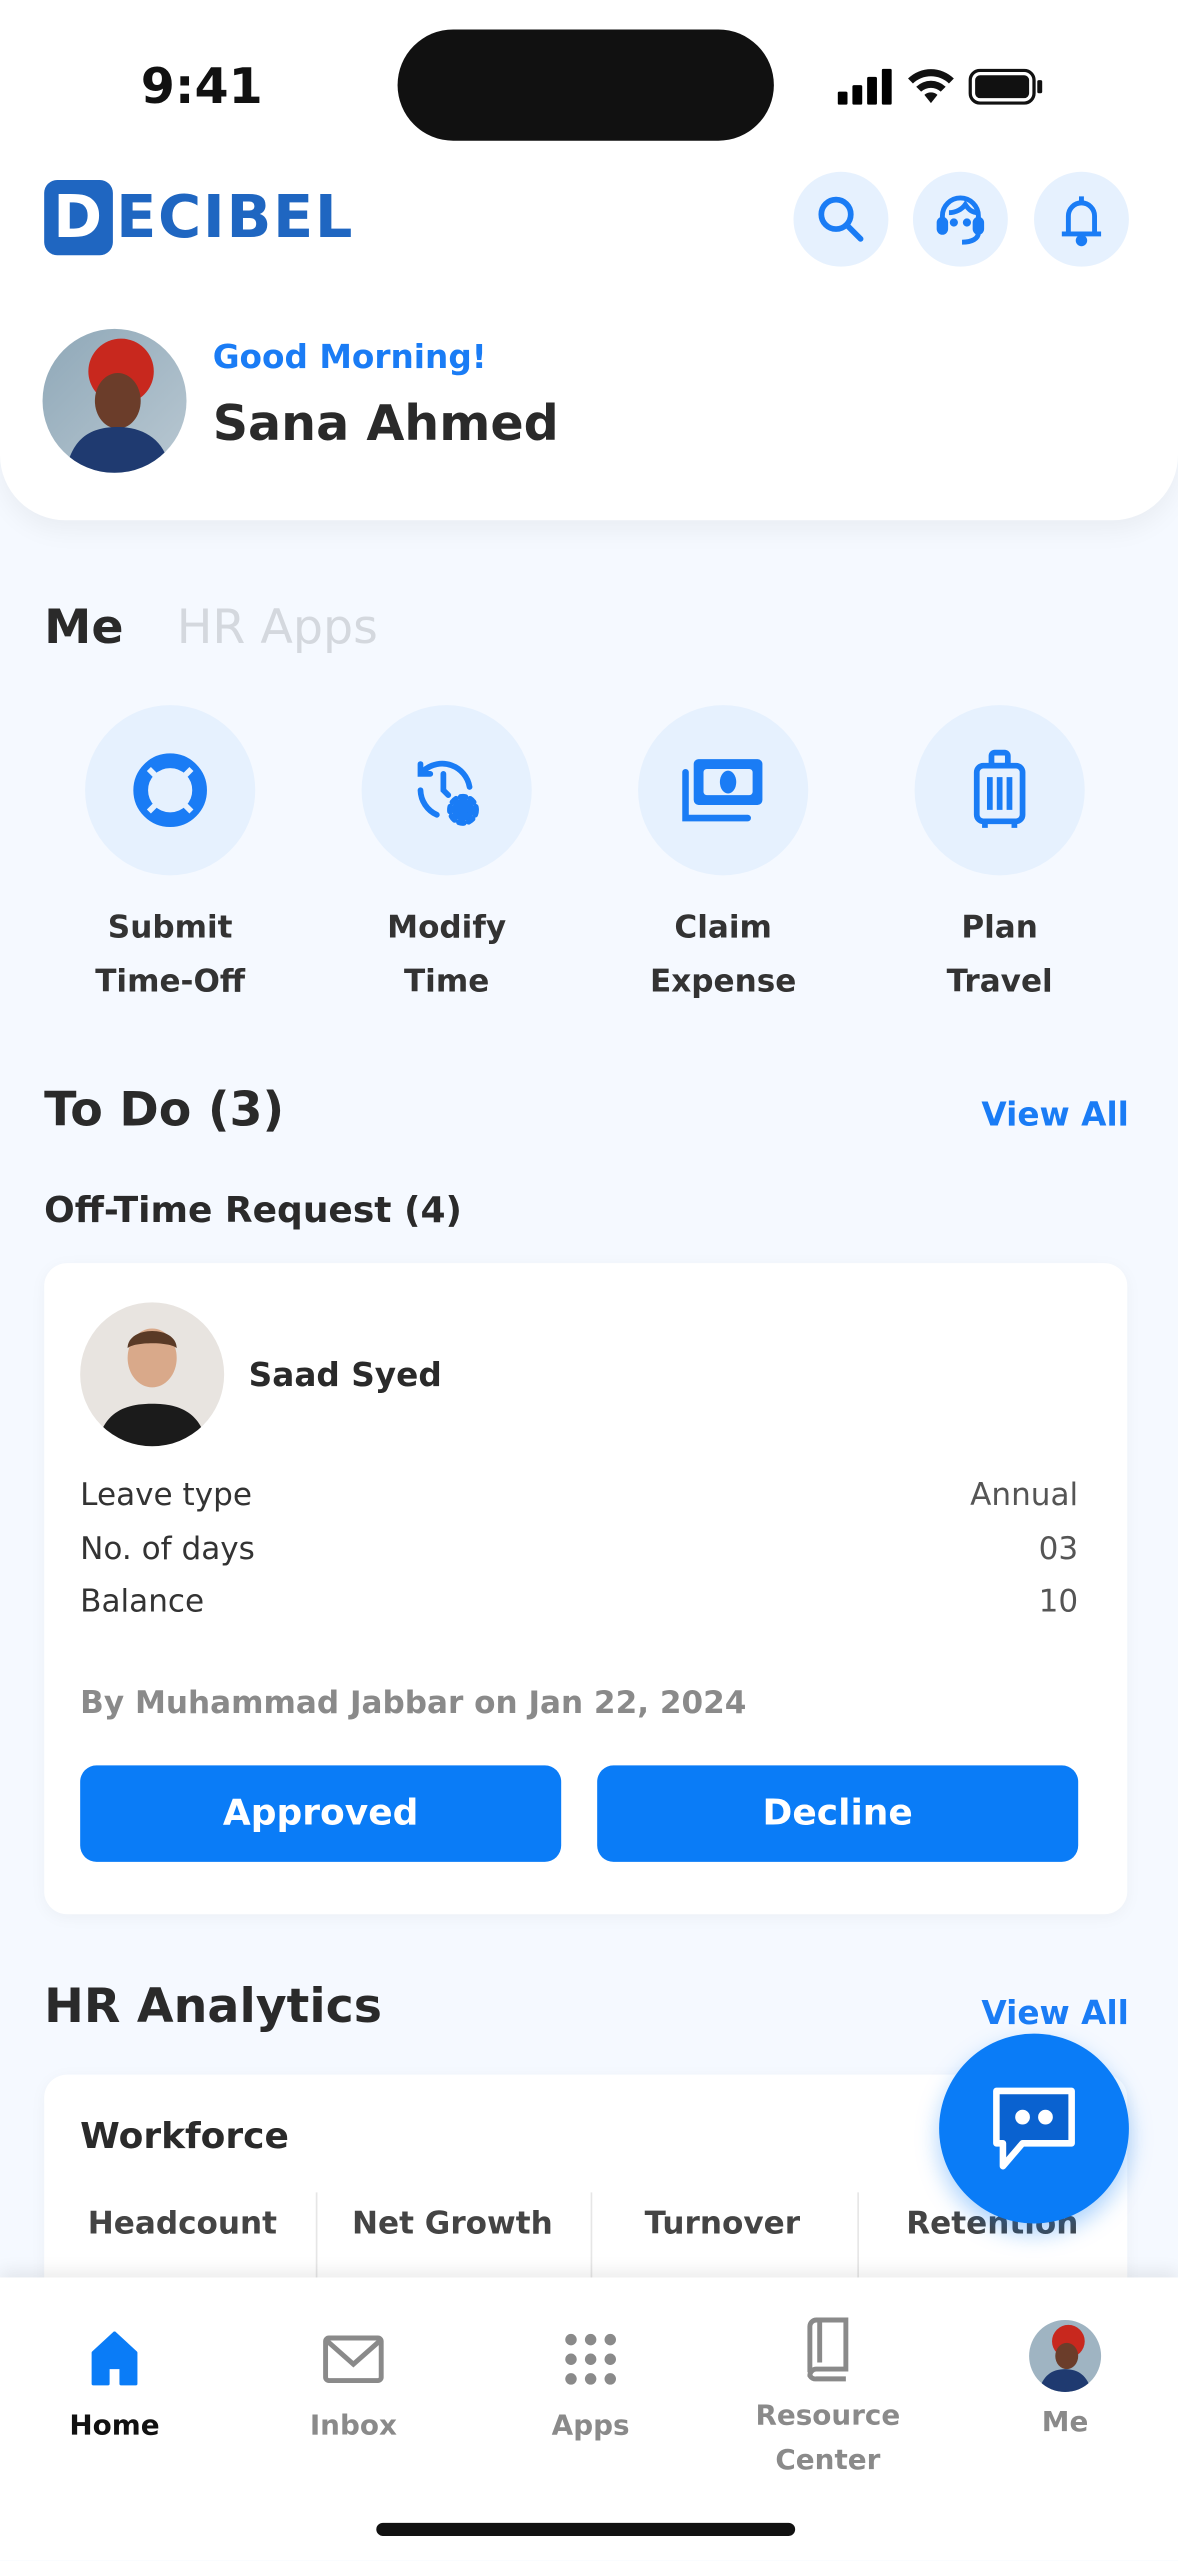  What do you see at coordinates (722, 790) in the screenshot?
I see `money-icon` at bounding box center [722, 790].